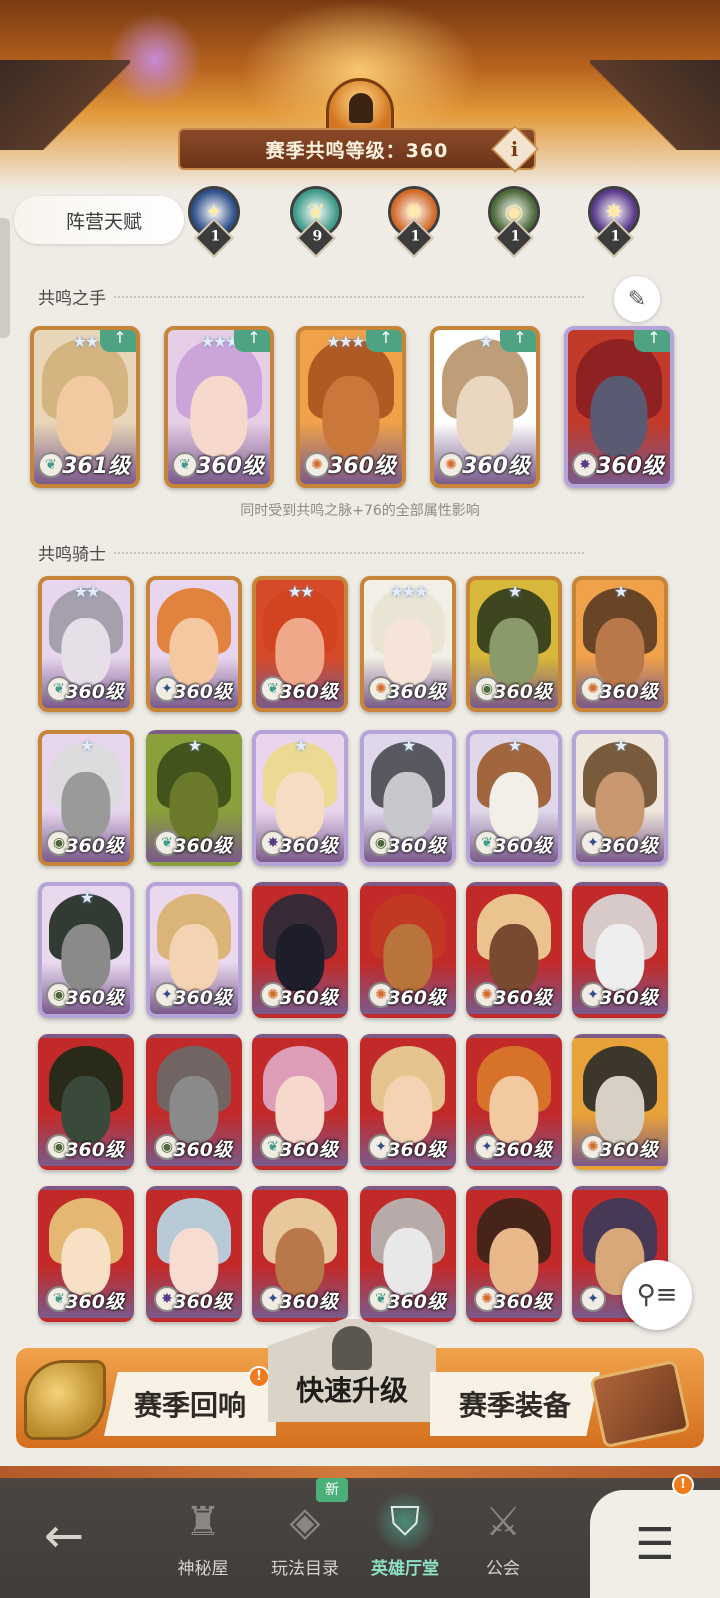  Describe the element at coordinates (311, 552) in the screenshot. I see `resonance-knights-heading: 共鸣骑士` at that location.